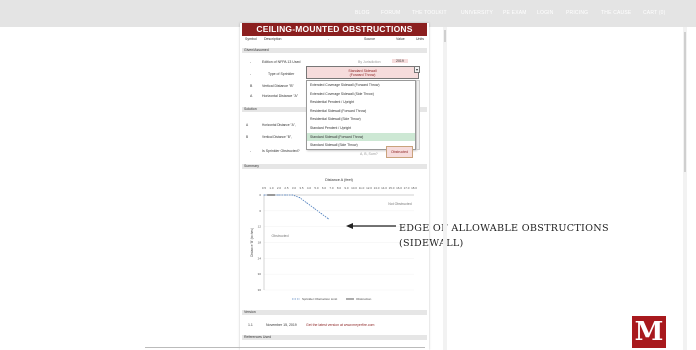 The image size is (696, 350). I want to click on logo-letter: M, so click(649, 332).